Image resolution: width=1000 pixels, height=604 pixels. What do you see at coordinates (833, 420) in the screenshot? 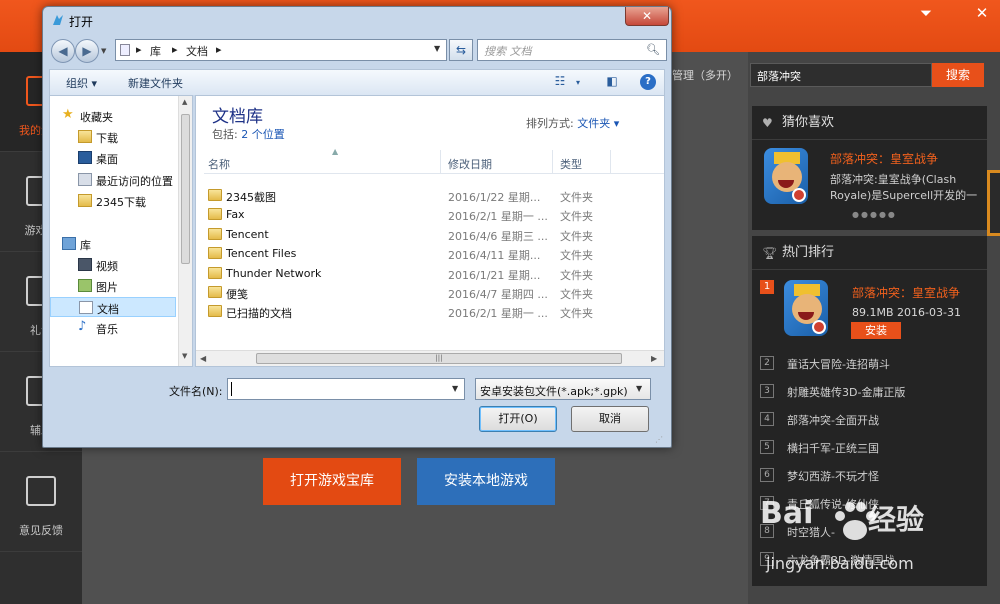
I see `rank-title: 部落冲突-全面开战` at bounding box center [833, 420].